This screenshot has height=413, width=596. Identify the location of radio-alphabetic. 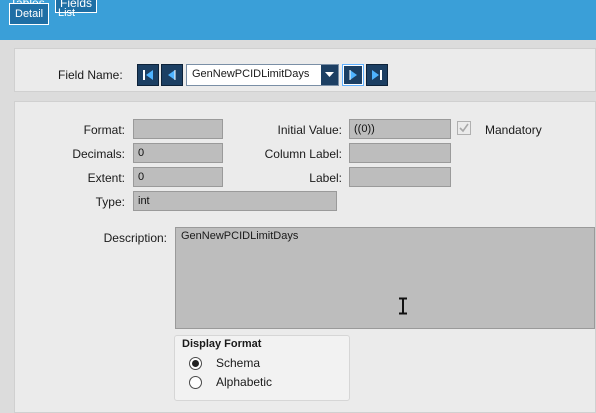
(195, 382).